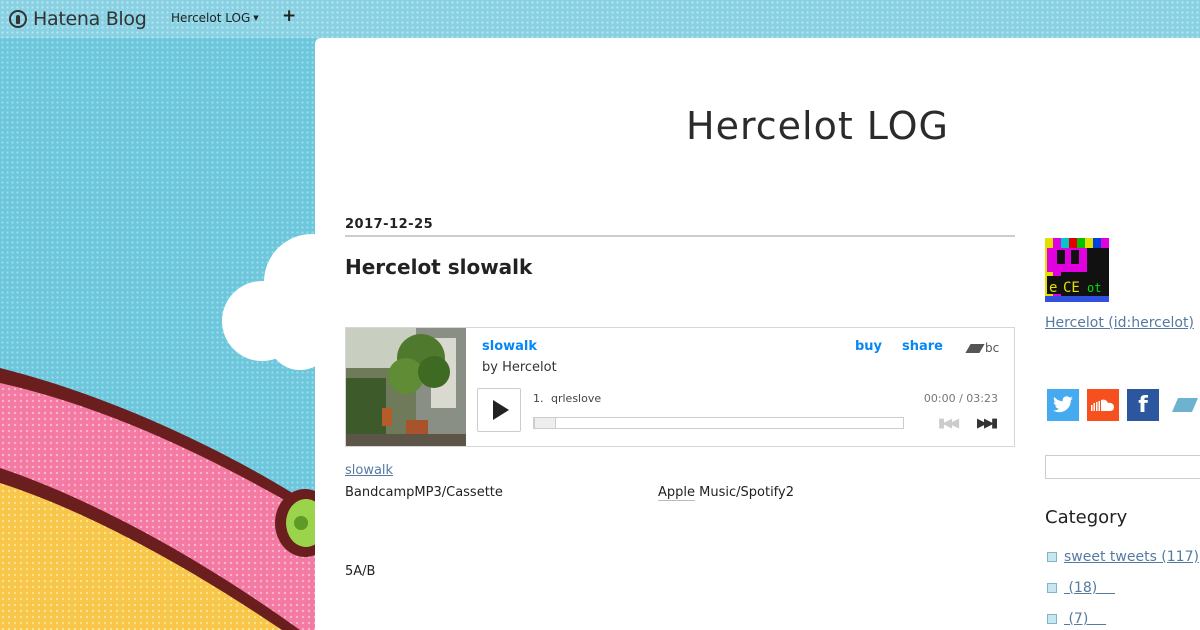 The width and height of the screenshot is (1200, 630). Describe the element at coordinates (1063, 405) in the screenshot. I see `twitter-icon` at that location.